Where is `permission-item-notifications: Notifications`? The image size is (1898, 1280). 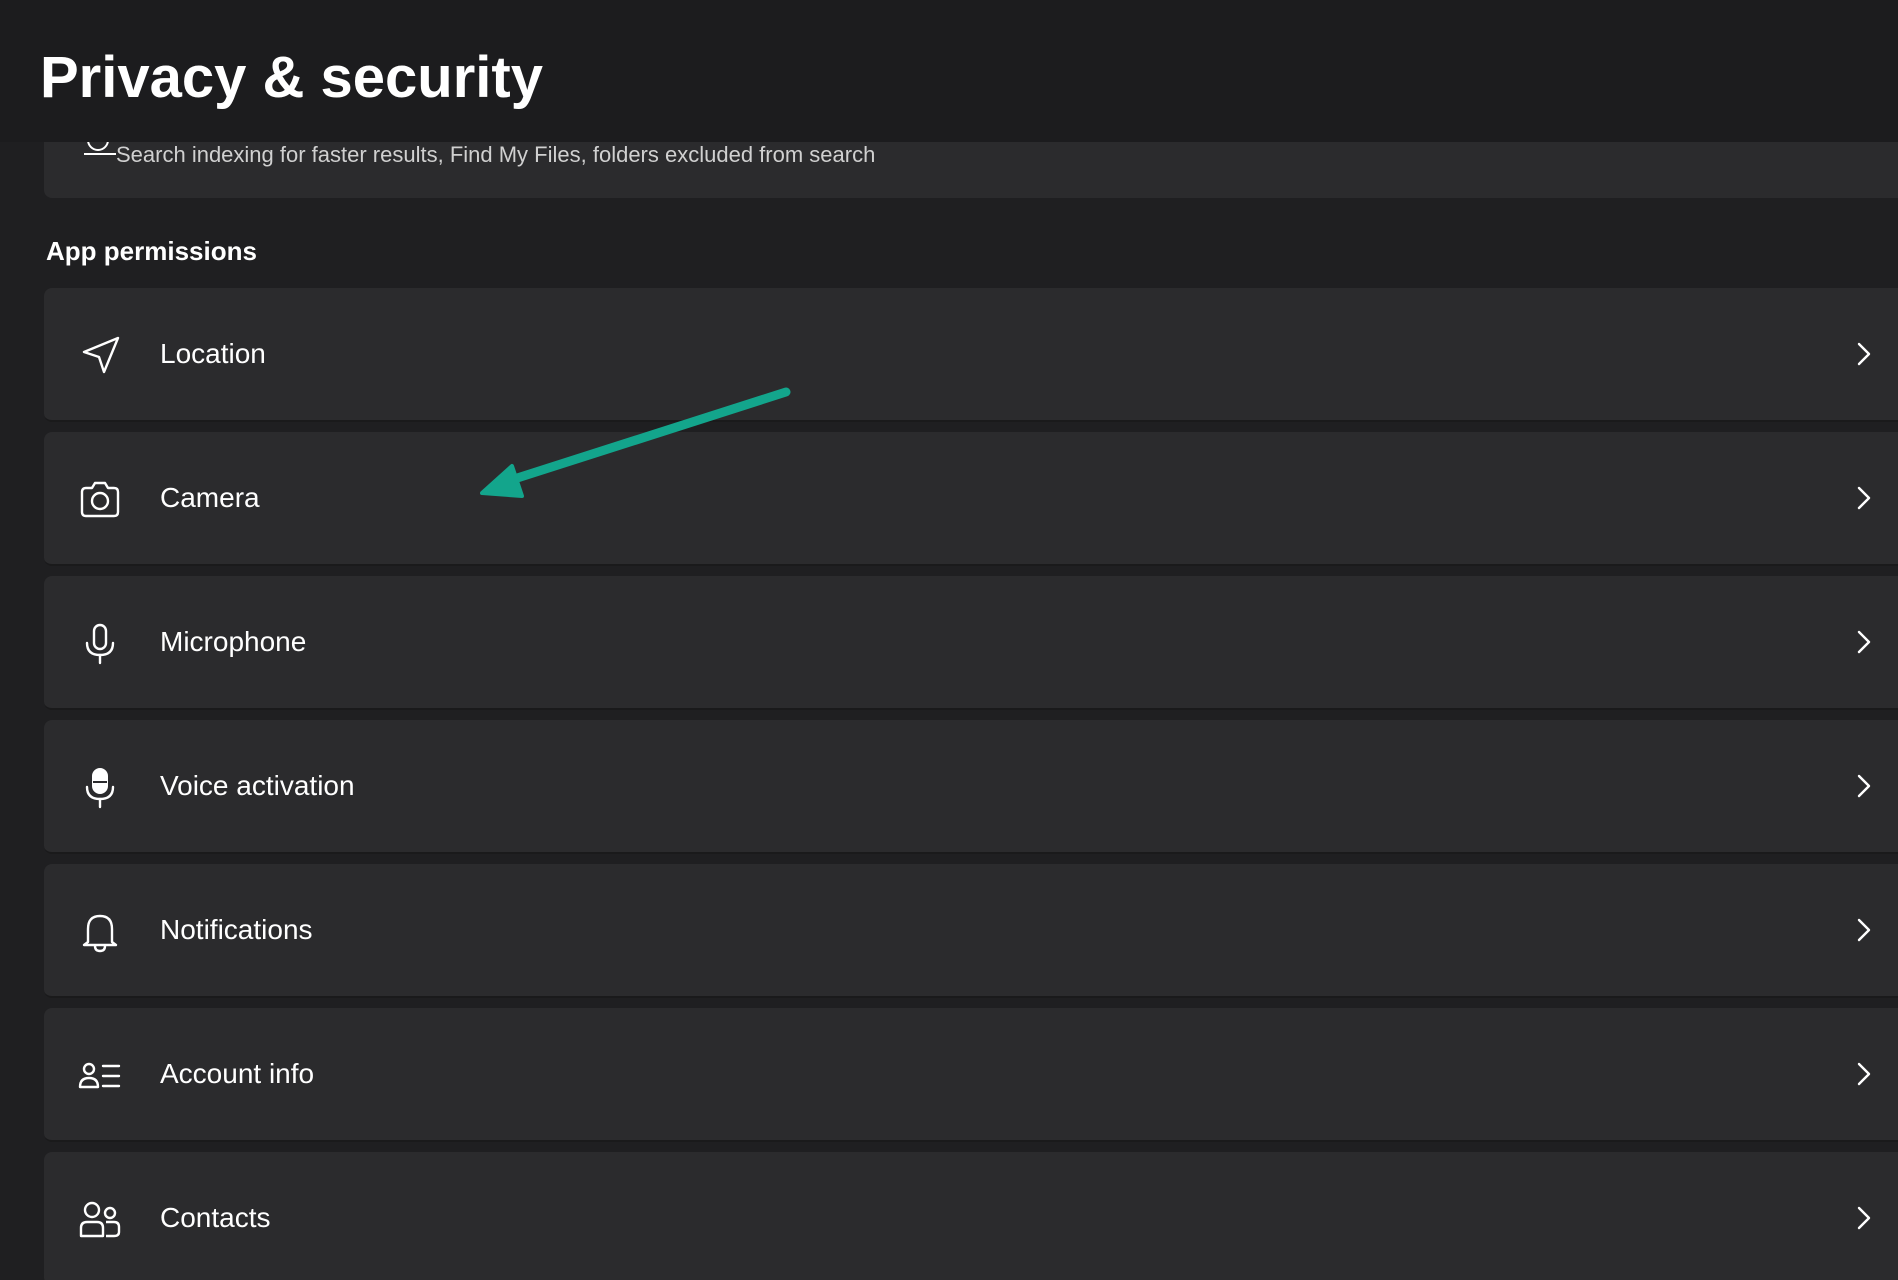 permission-item-notifications: Notifications is located at coordinates (971, 931).